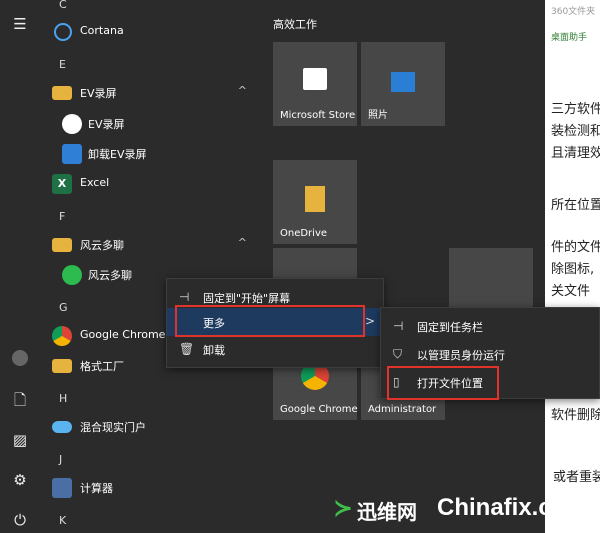 The width and height of the screenshot is (600, 533). What do you see at coordinates (60, 459) in the screenshot?
I see `letter-header: J` at bounding box center [60, 459].